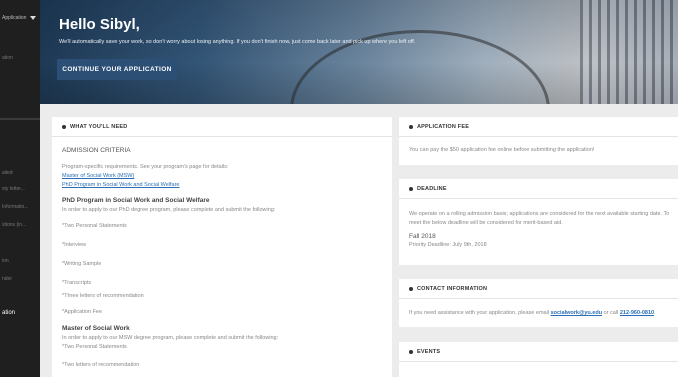 Image resolution: width=678 pixels, height=377 pixels. I want to click on list-item: *Interview, so click(74, 245).